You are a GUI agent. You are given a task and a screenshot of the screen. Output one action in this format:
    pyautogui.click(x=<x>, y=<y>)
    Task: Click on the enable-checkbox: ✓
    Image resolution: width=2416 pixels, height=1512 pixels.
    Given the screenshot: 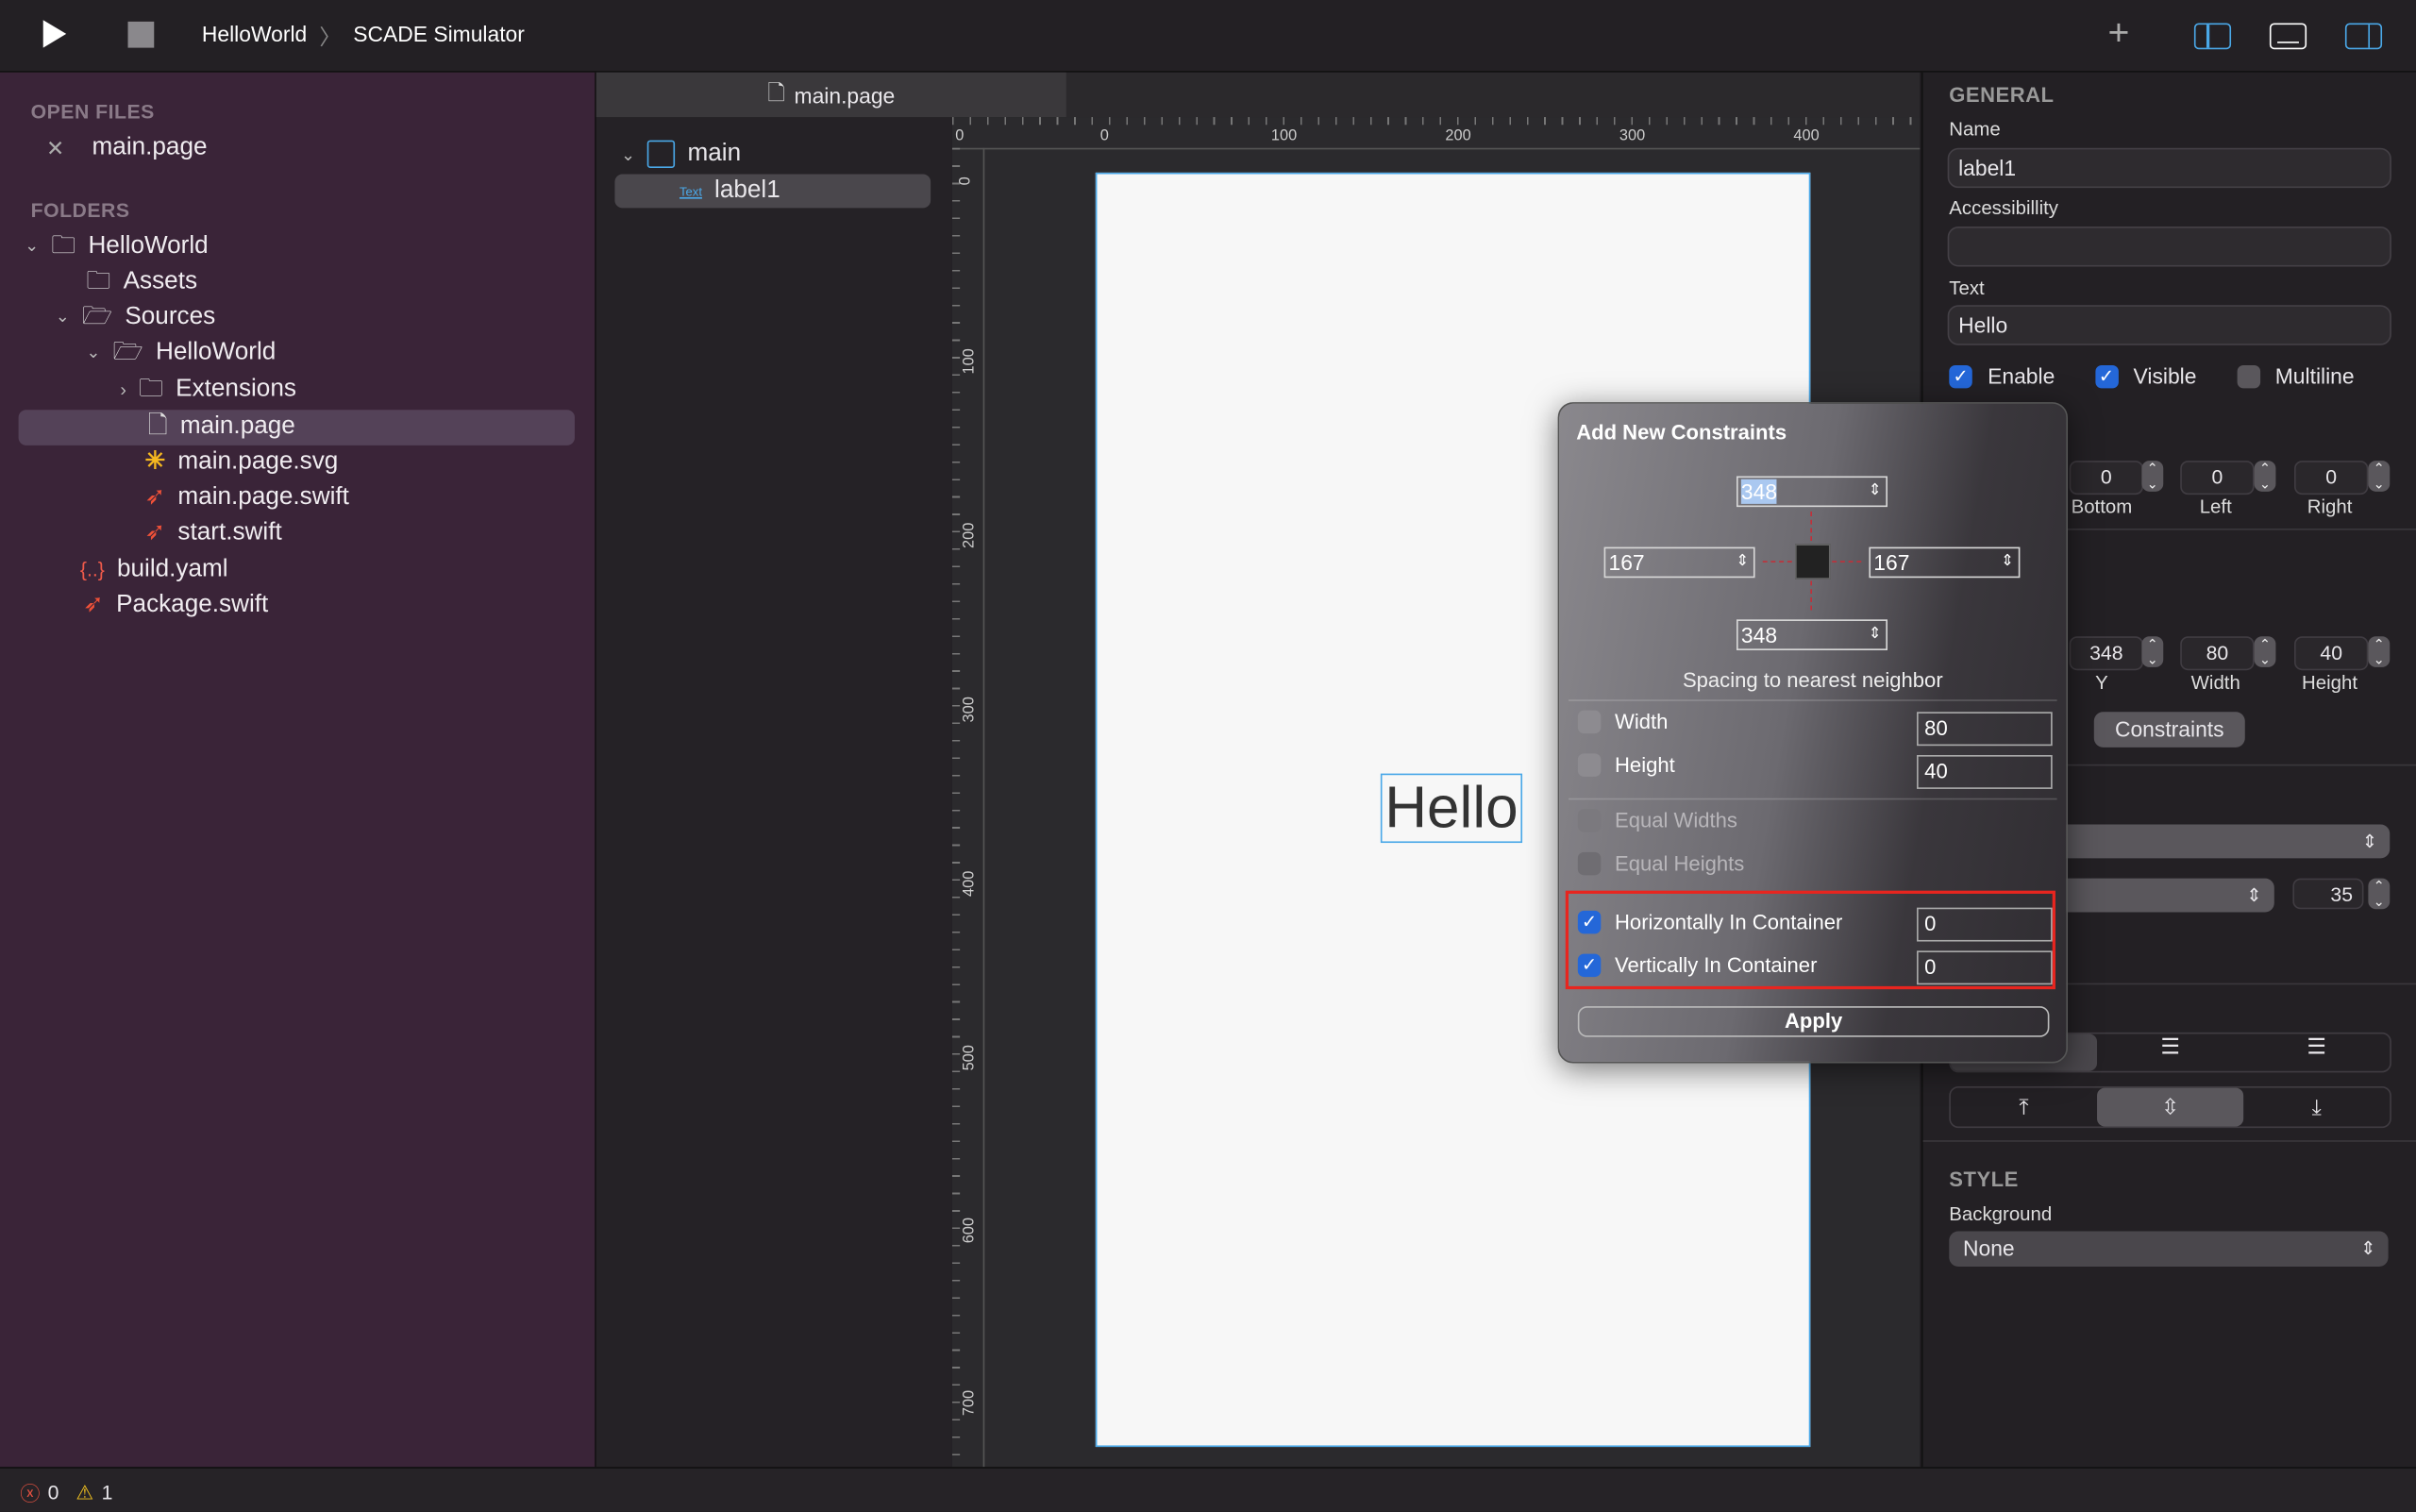 What is the action you would take?
    pyautogui.click(x=1960, y=376)
    